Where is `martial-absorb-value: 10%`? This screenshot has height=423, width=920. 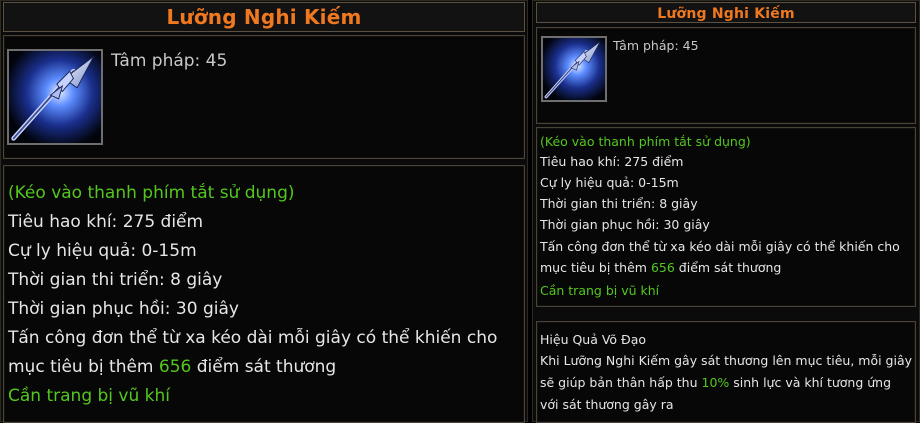 martial-absorb-value: 10% is located at coordinates (715, 382).